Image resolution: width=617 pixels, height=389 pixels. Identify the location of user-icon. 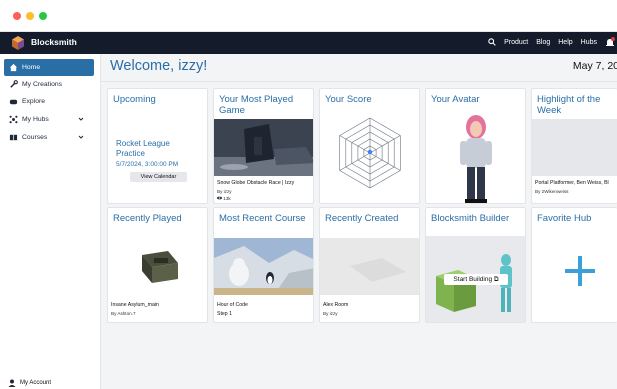
(12, 383).